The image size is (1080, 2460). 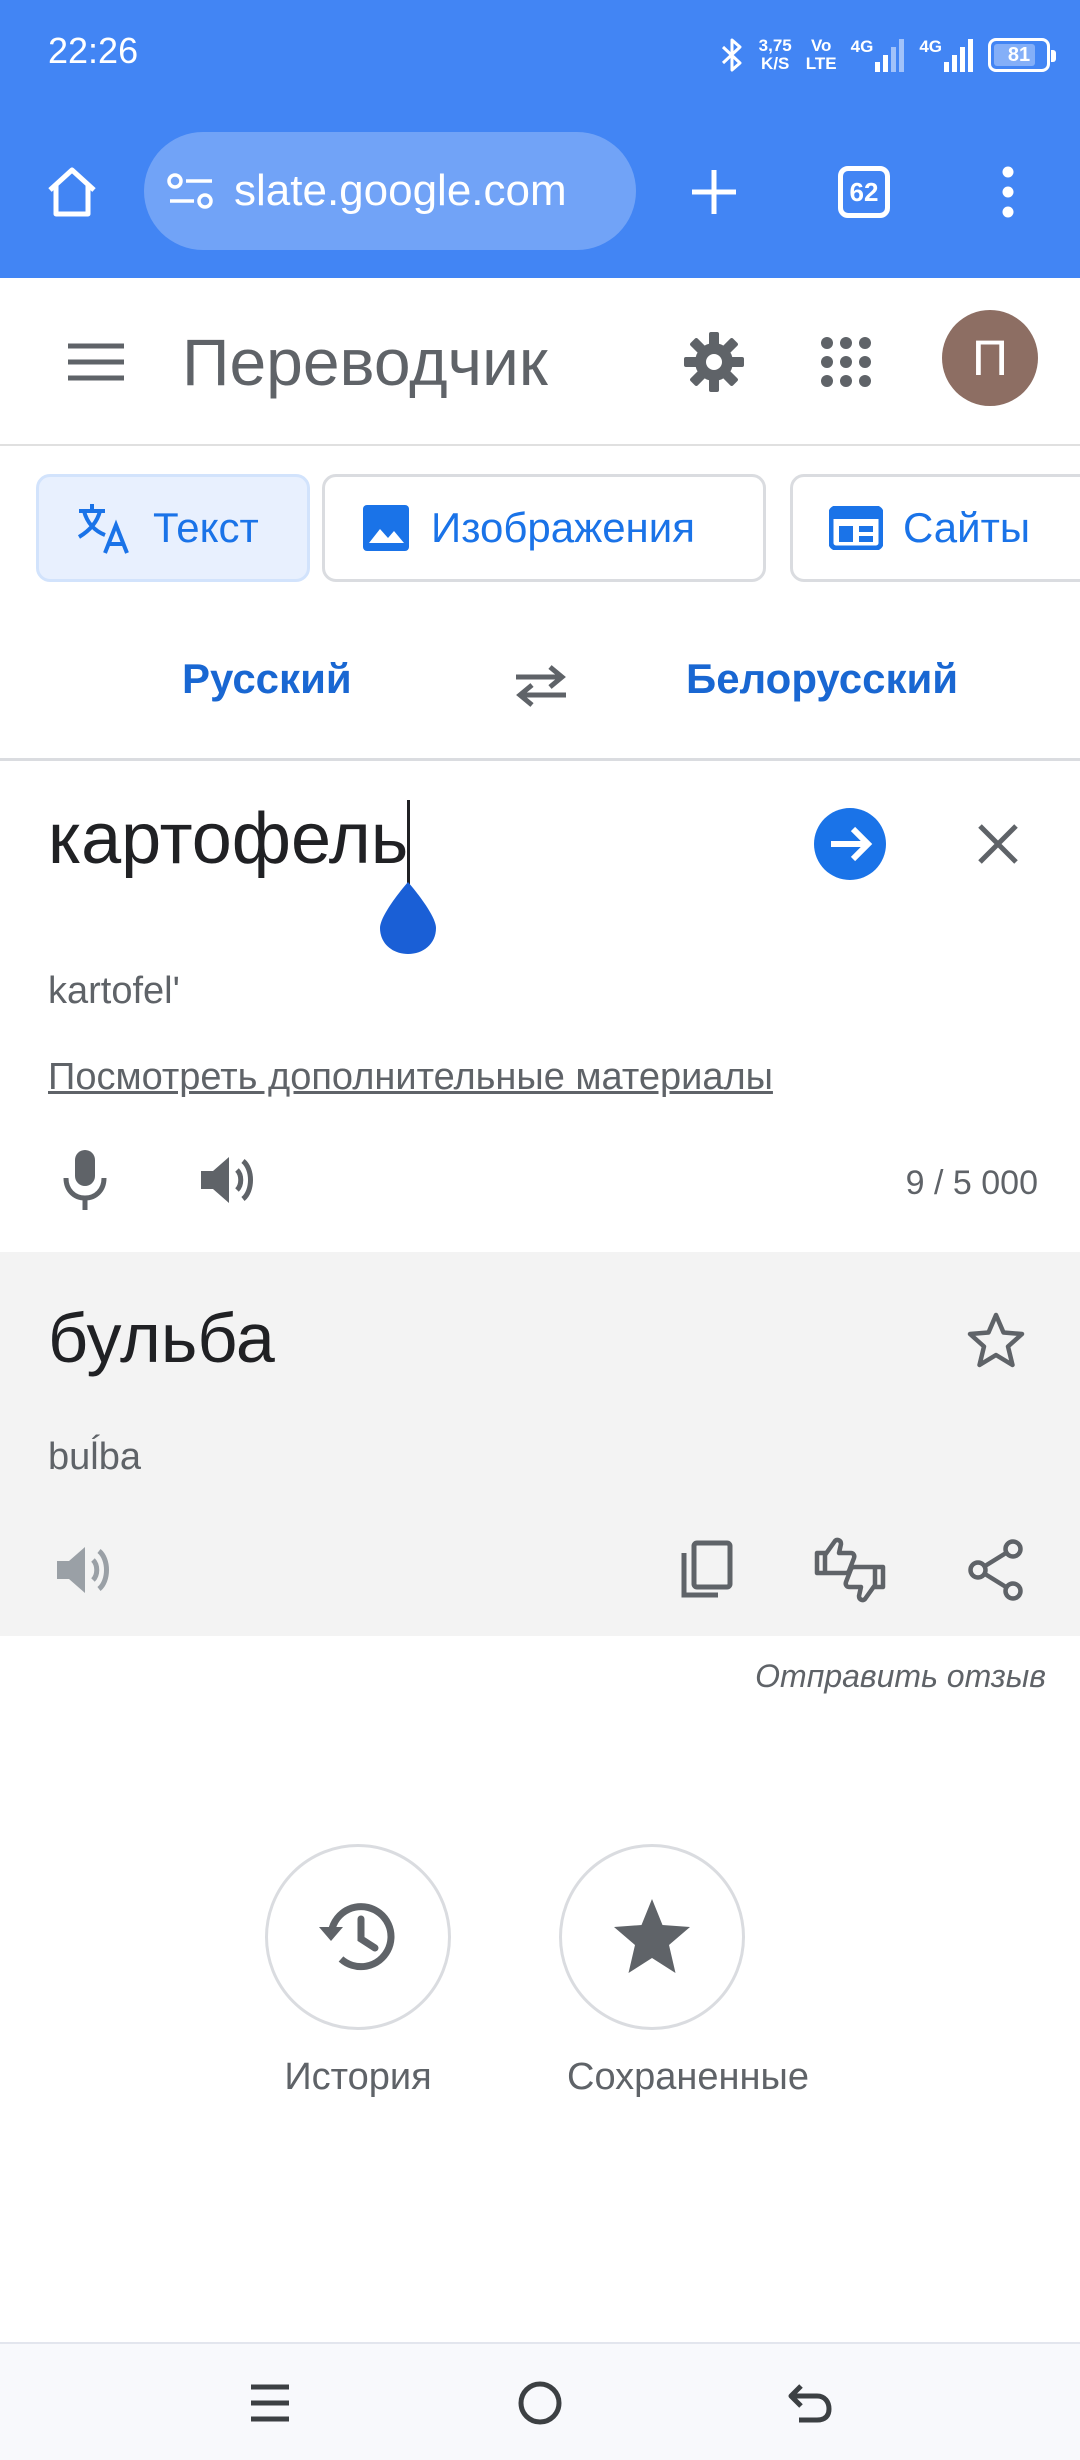 I want to click on tab-images-label: Изображения, so click(x=563, y=527).